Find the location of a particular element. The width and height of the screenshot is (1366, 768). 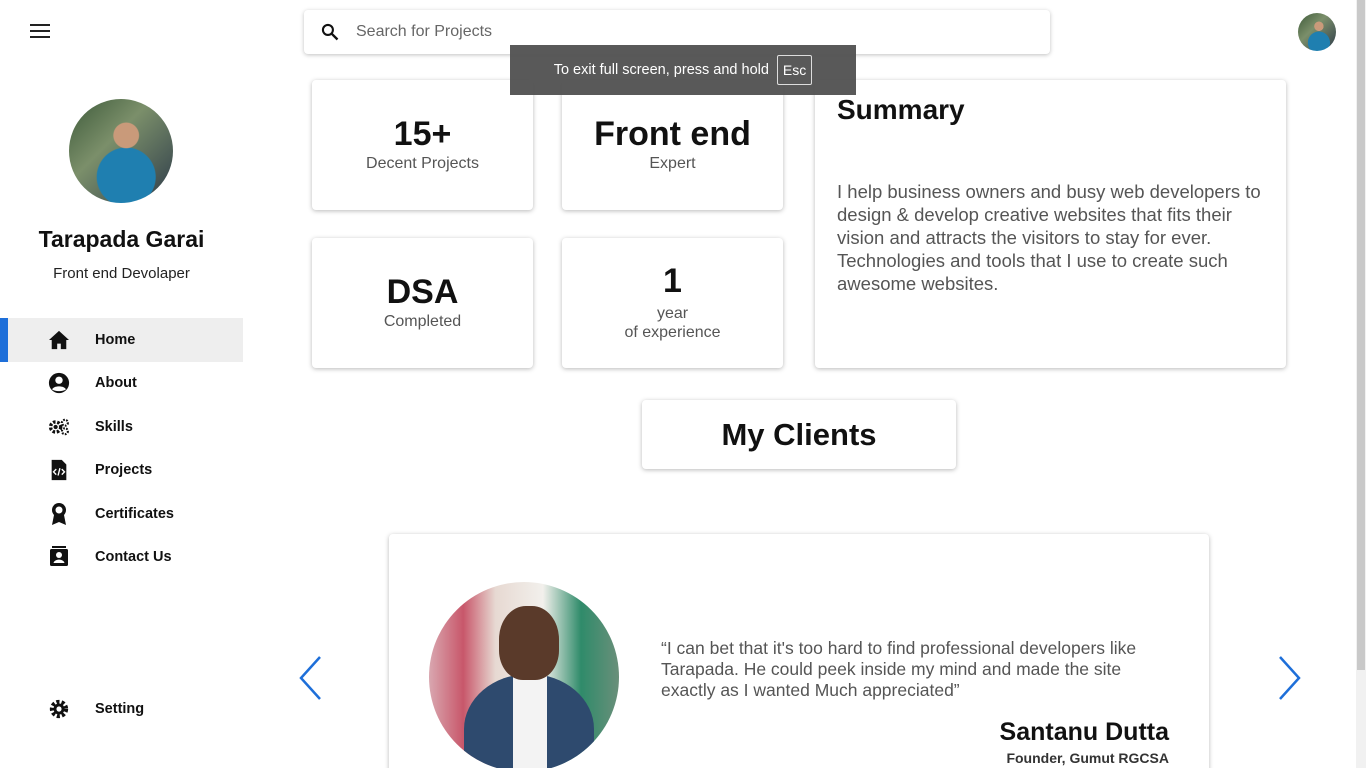

stat-card-expertise: Front end Expert is located at coordinates (672, 145).